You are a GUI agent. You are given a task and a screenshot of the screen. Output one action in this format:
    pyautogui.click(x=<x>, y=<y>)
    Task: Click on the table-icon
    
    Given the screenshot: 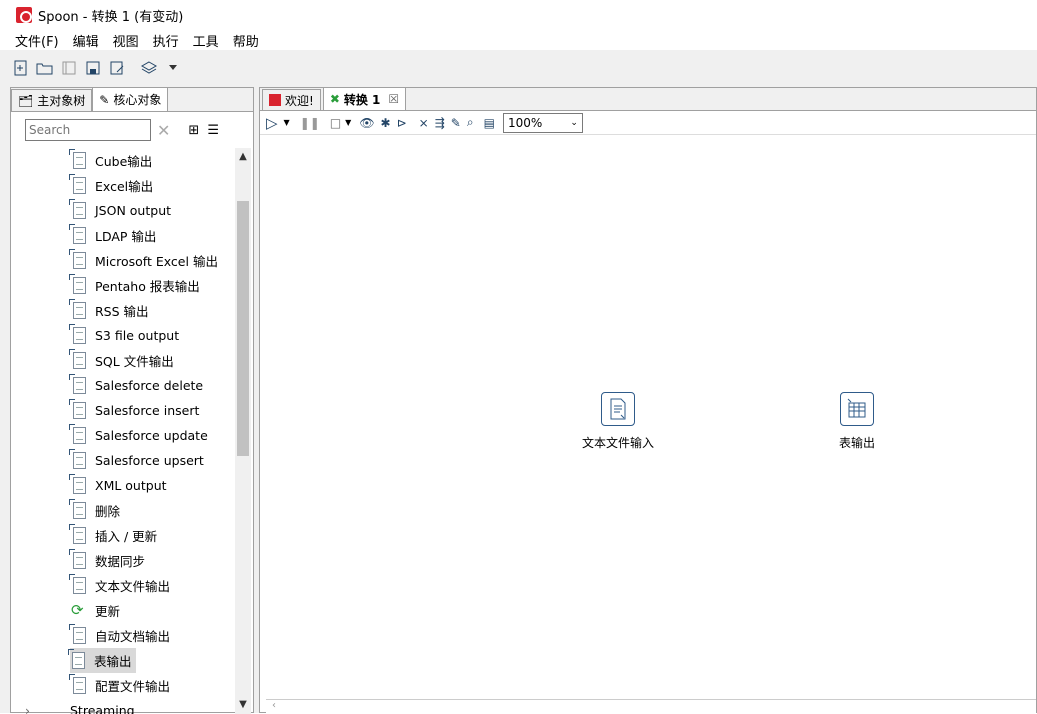 What is the action you would take?
    pyautogui.click(x=78, y=659)
    